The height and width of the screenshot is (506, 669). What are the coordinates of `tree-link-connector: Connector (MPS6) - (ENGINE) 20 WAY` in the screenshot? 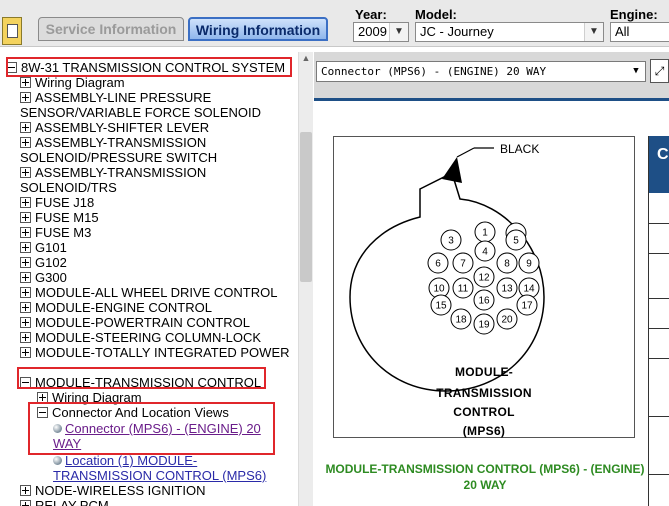 It's located at (163, 436).